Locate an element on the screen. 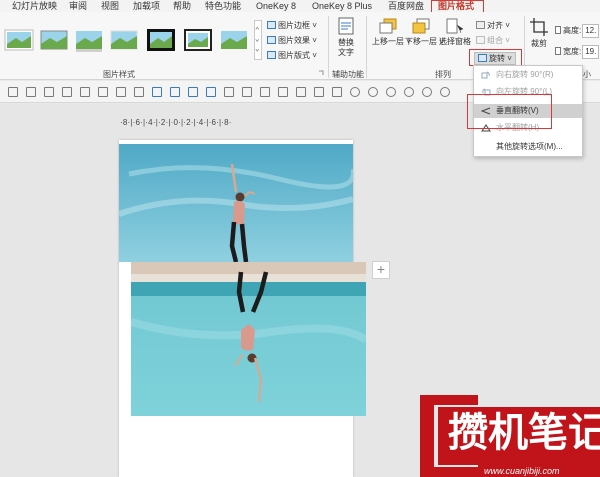 This screenshot has height=477, width=600. horizontal-ruler: ·8·|·6·|·4·|·2·|·0·|·2·|·4·|·6·|·8· is located at coordinates (176, 122).